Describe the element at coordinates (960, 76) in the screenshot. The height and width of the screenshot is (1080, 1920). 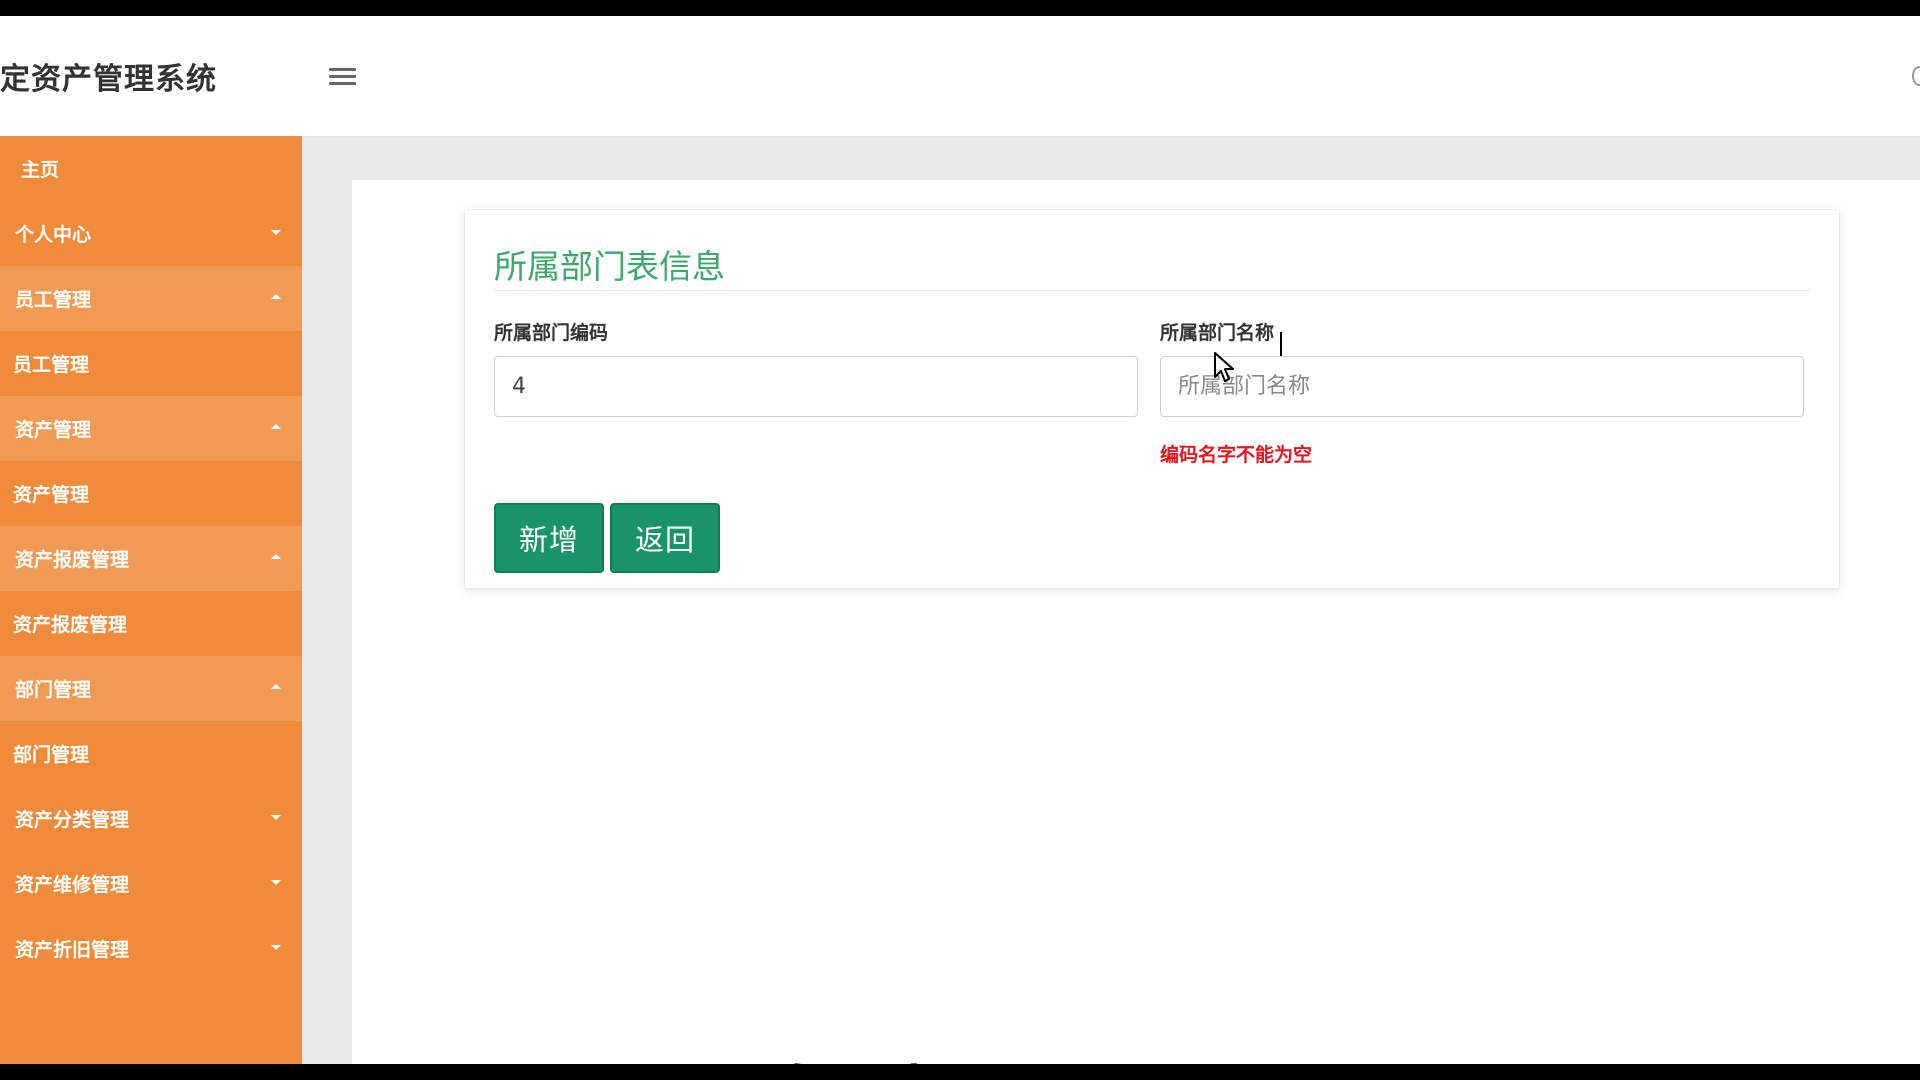
I see `top-header: 定资产管理系统` at that location.